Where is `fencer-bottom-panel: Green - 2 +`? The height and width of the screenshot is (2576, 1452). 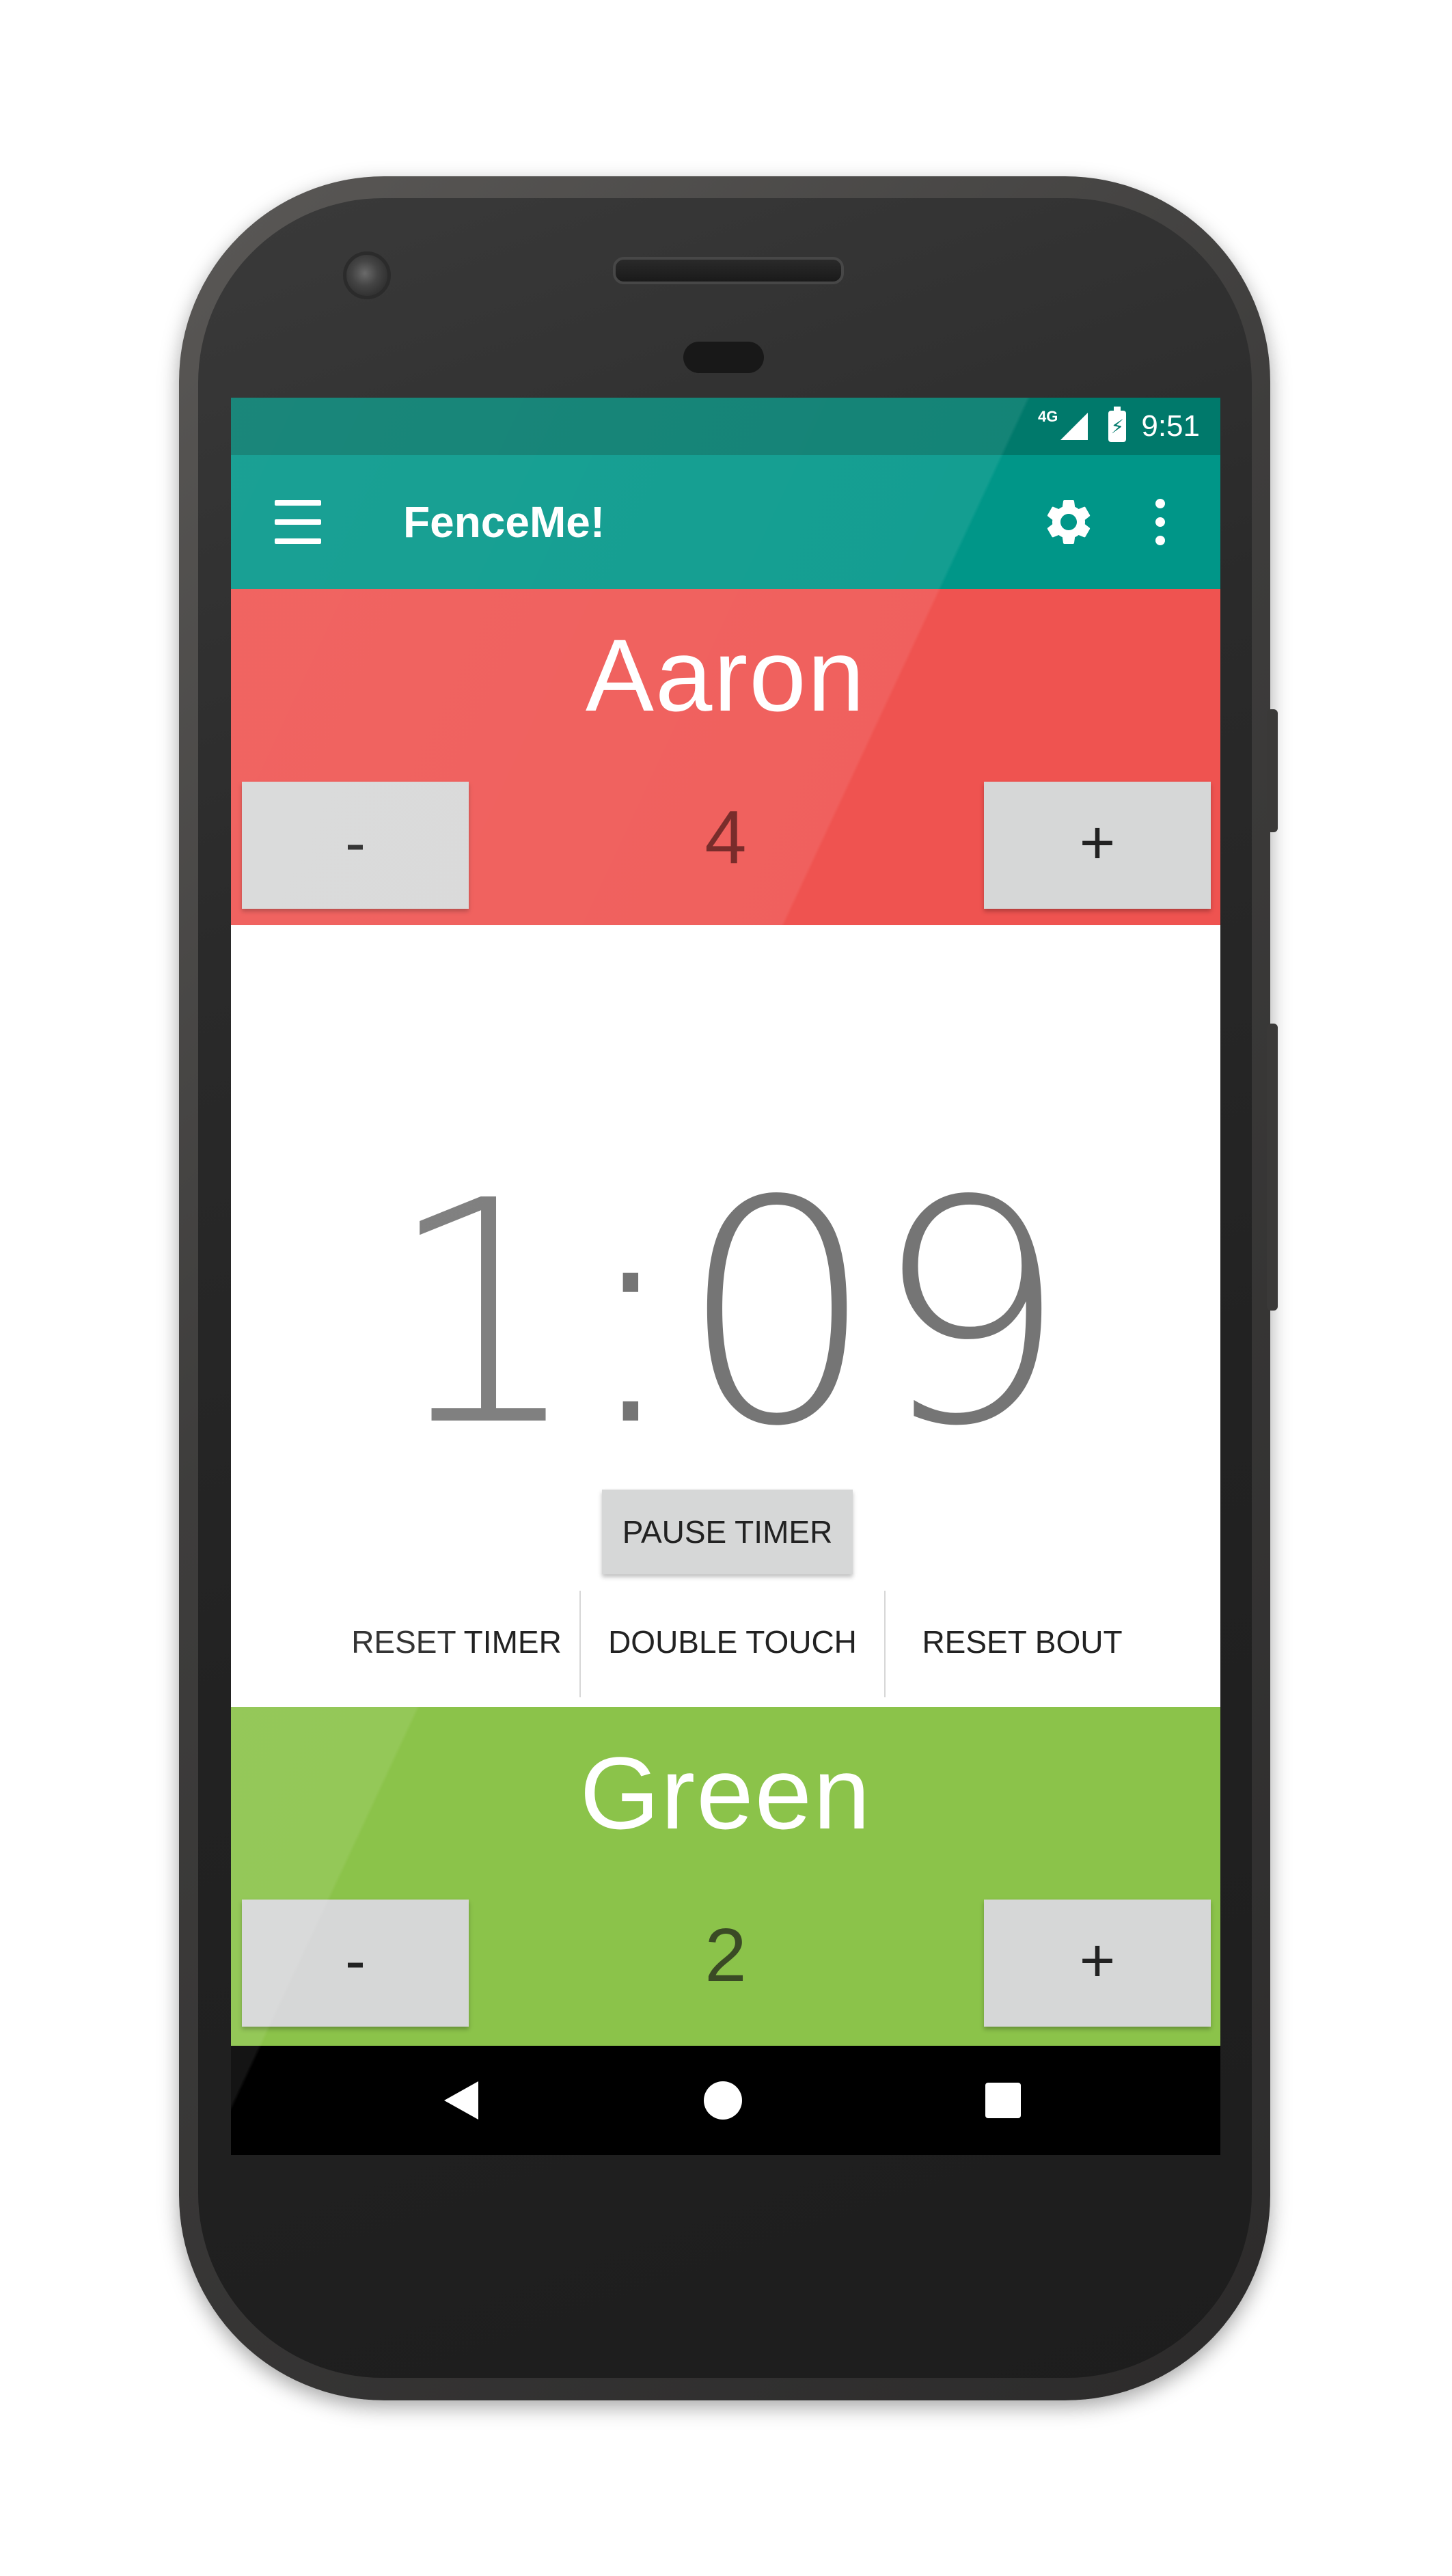
fencer-bottom-panel: Green - 2 + is located at coordinates (725, 1876).